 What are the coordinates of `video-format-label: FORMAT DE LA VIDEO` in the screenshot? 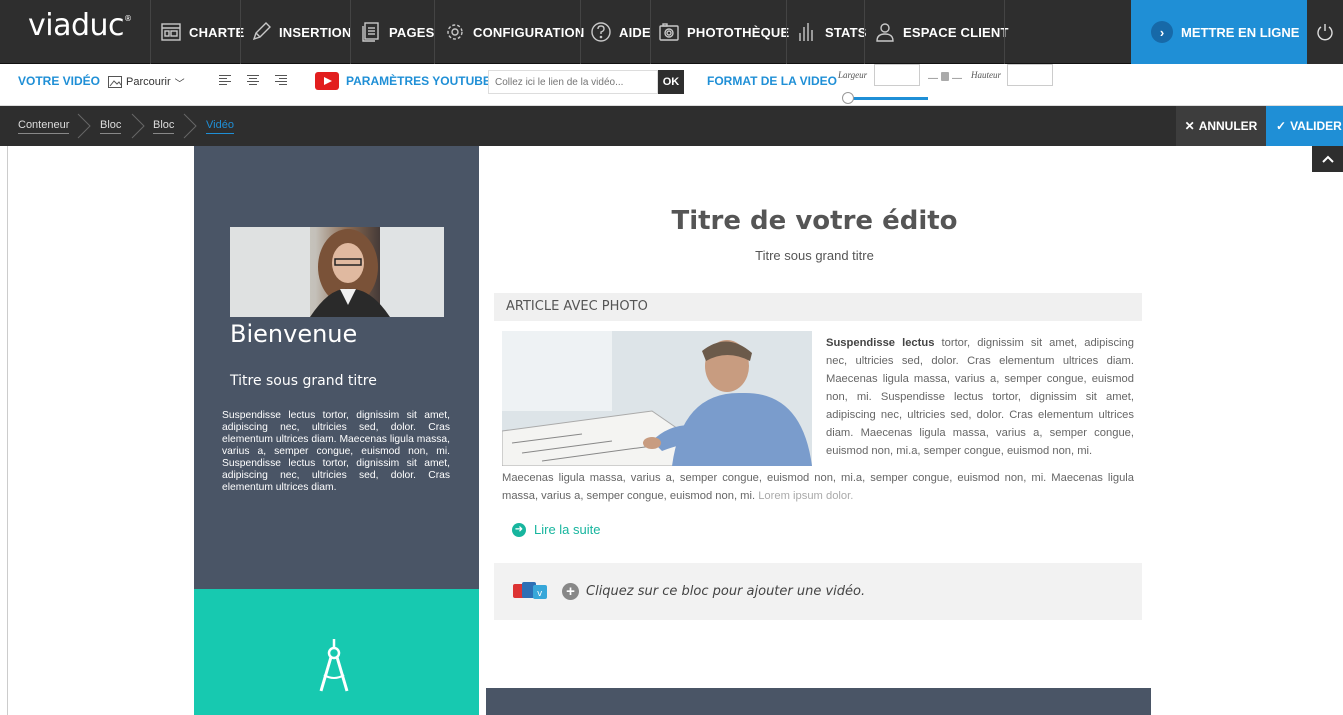 It's located at (772, 81).